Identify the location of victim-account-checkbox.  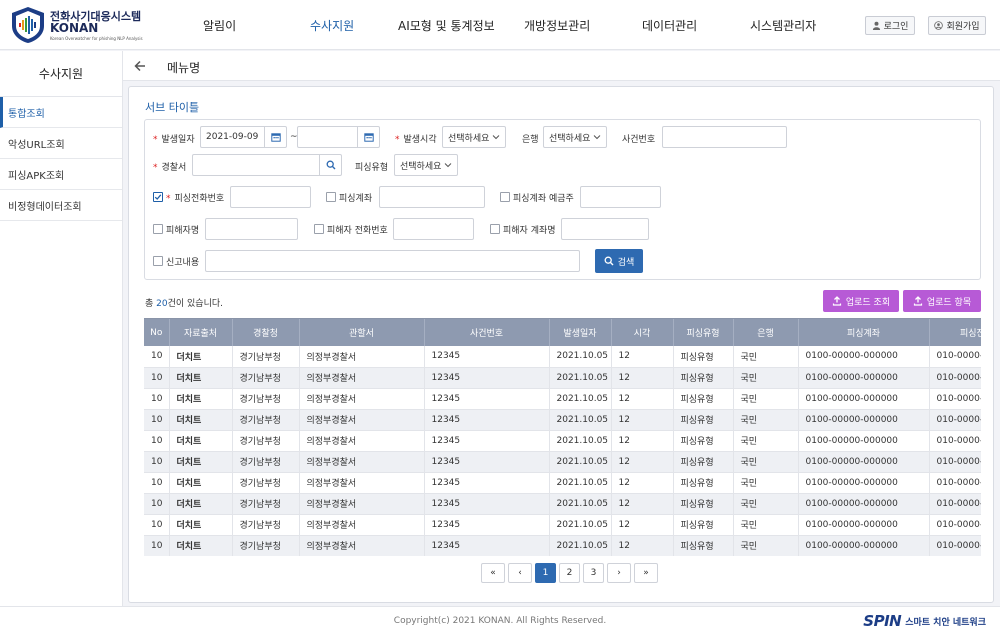
(495, 229).